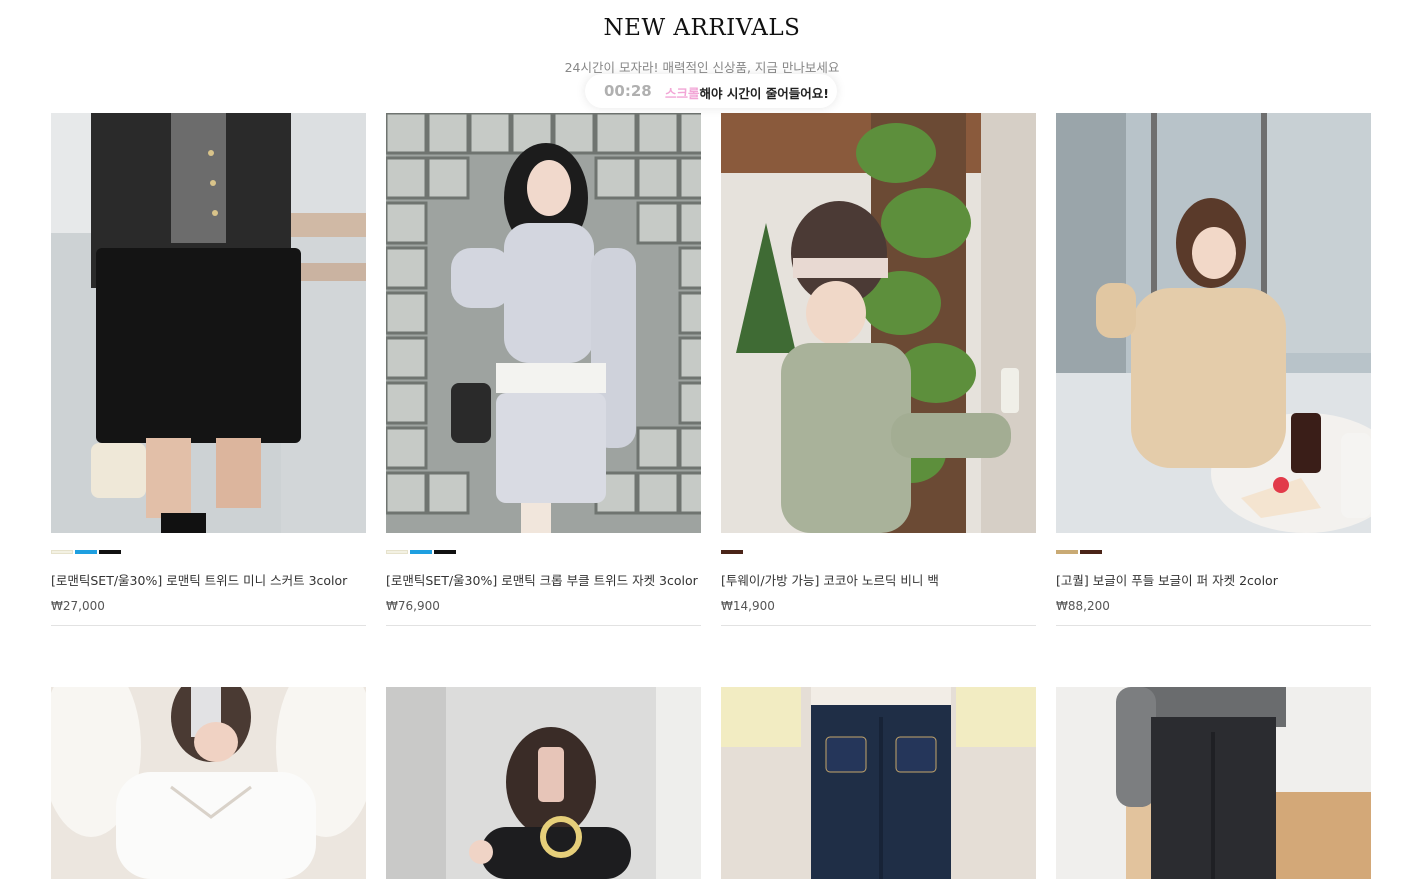 This screenshot has height=879, width=1404. What do you see at coordinates (682, 93) in the screenshot?
I see `timer-highlight: 스크롤` at bounding box center [682, 93].